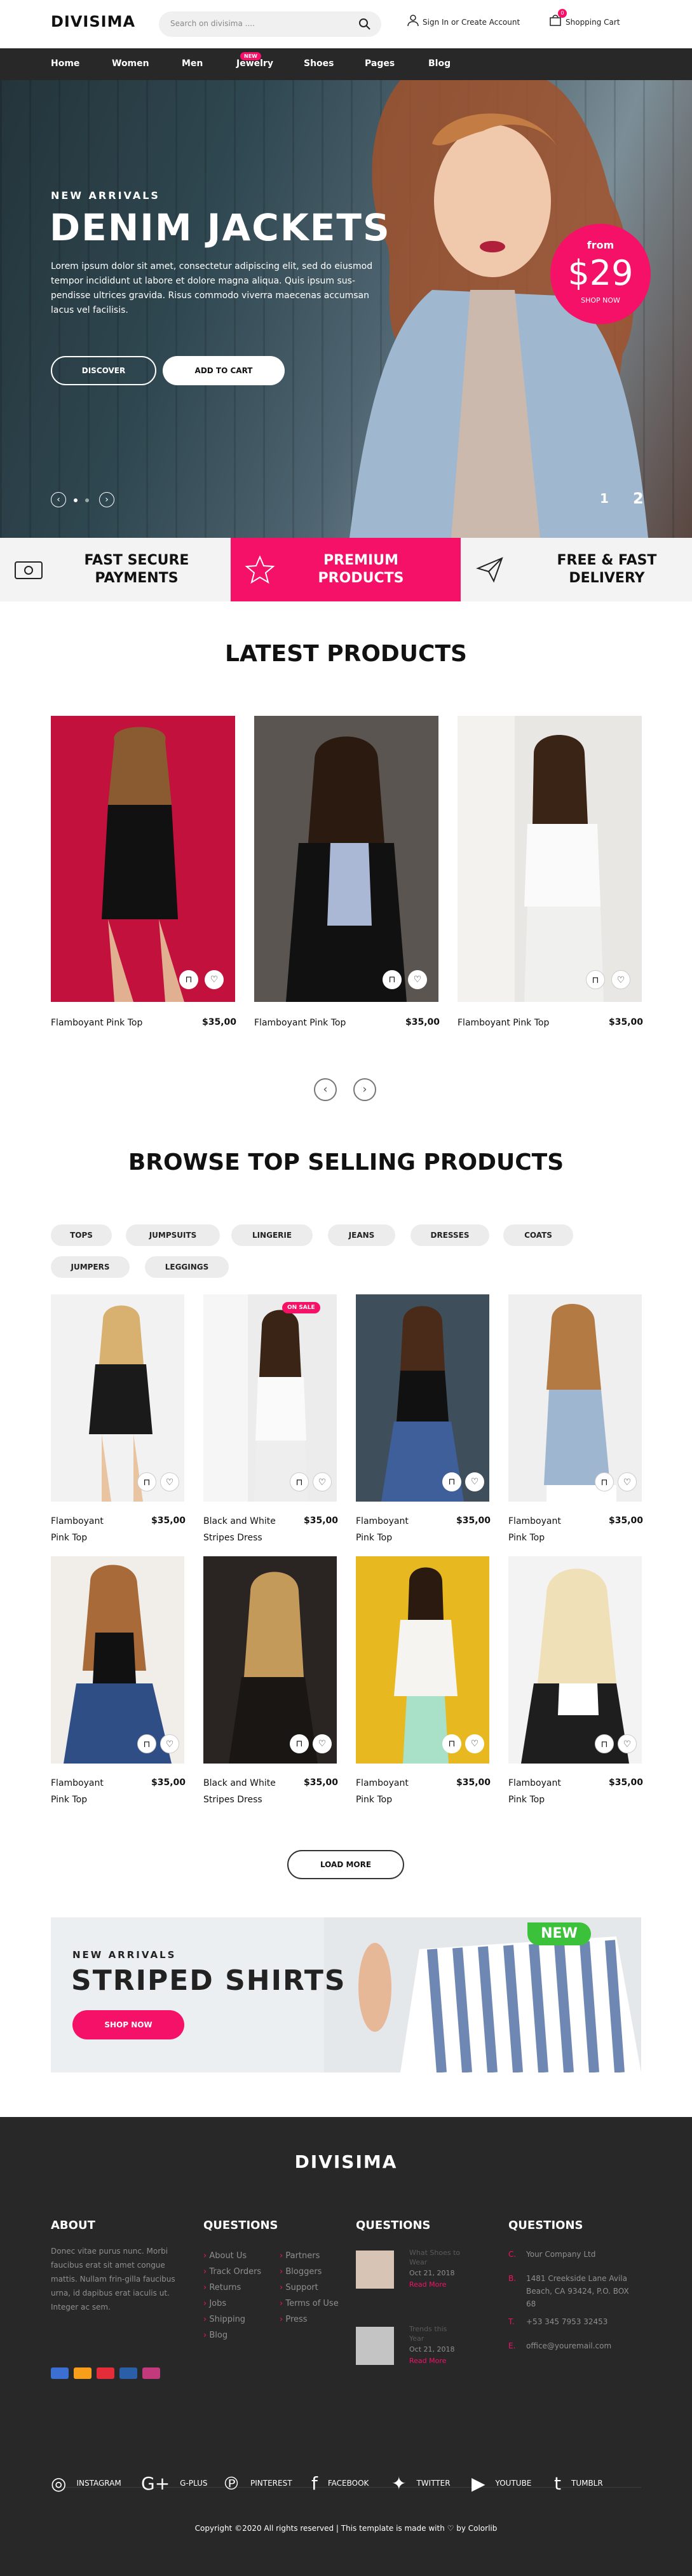 The image size is (692, 2576). I want to click on blog-post-2: Trends this Year Oct 21, 2018 Read More, so click(432, 2345).